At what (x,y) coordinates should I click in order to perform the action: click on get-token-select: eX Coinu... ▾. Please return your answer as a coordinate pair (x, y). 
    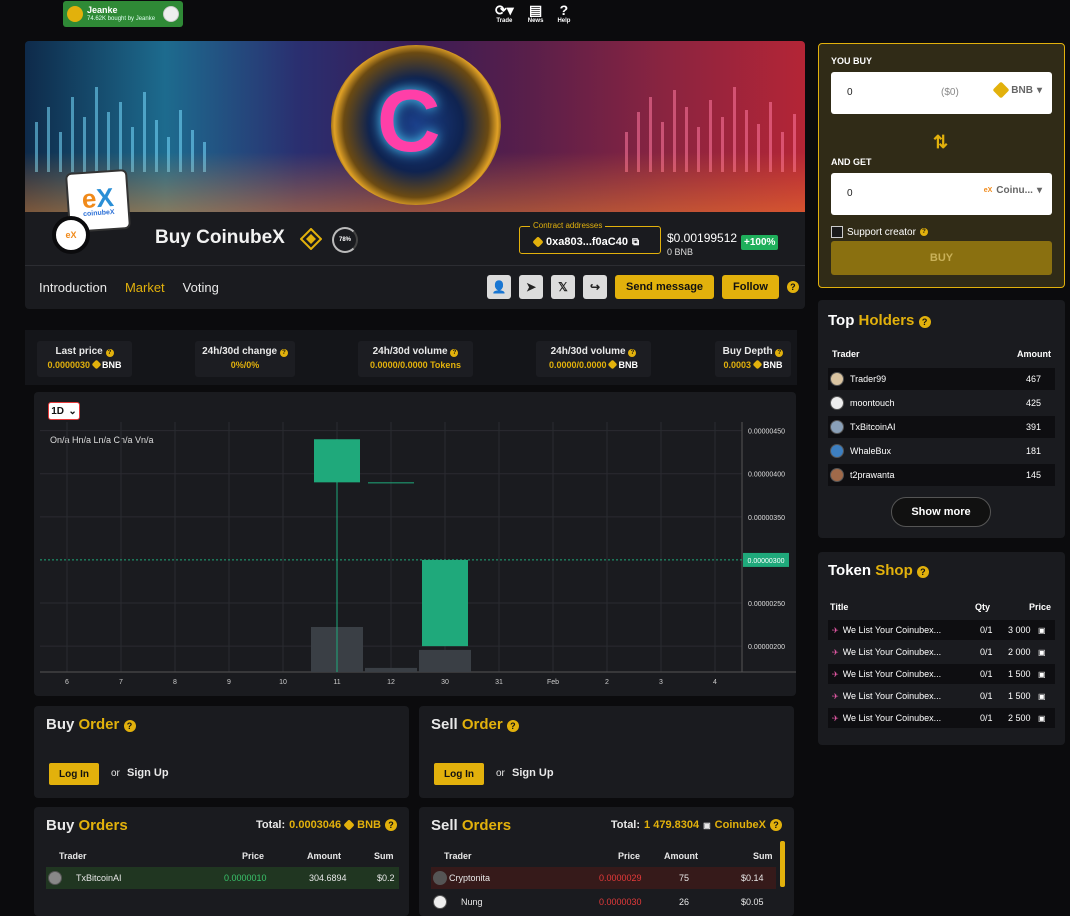
    Looking at the image, I should click on (1013, 190).